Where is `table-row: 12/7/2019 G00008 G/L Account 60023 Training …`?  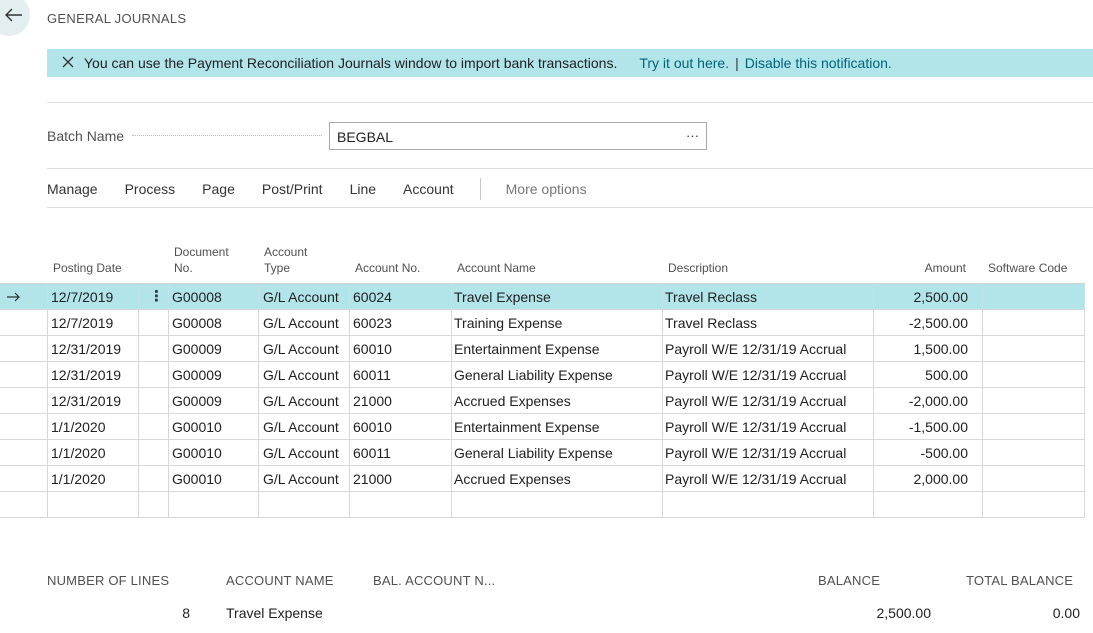
table-row: 12/7/2019 G00008 G/L Account 60023 Training … is located at coordinates (542, 323).